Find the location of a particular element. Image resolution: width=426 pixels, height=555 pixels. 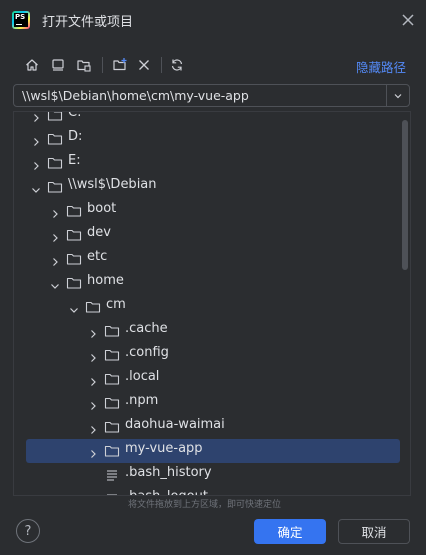

tree-item-label: .bash_logout is located at coordinates (166, 492).